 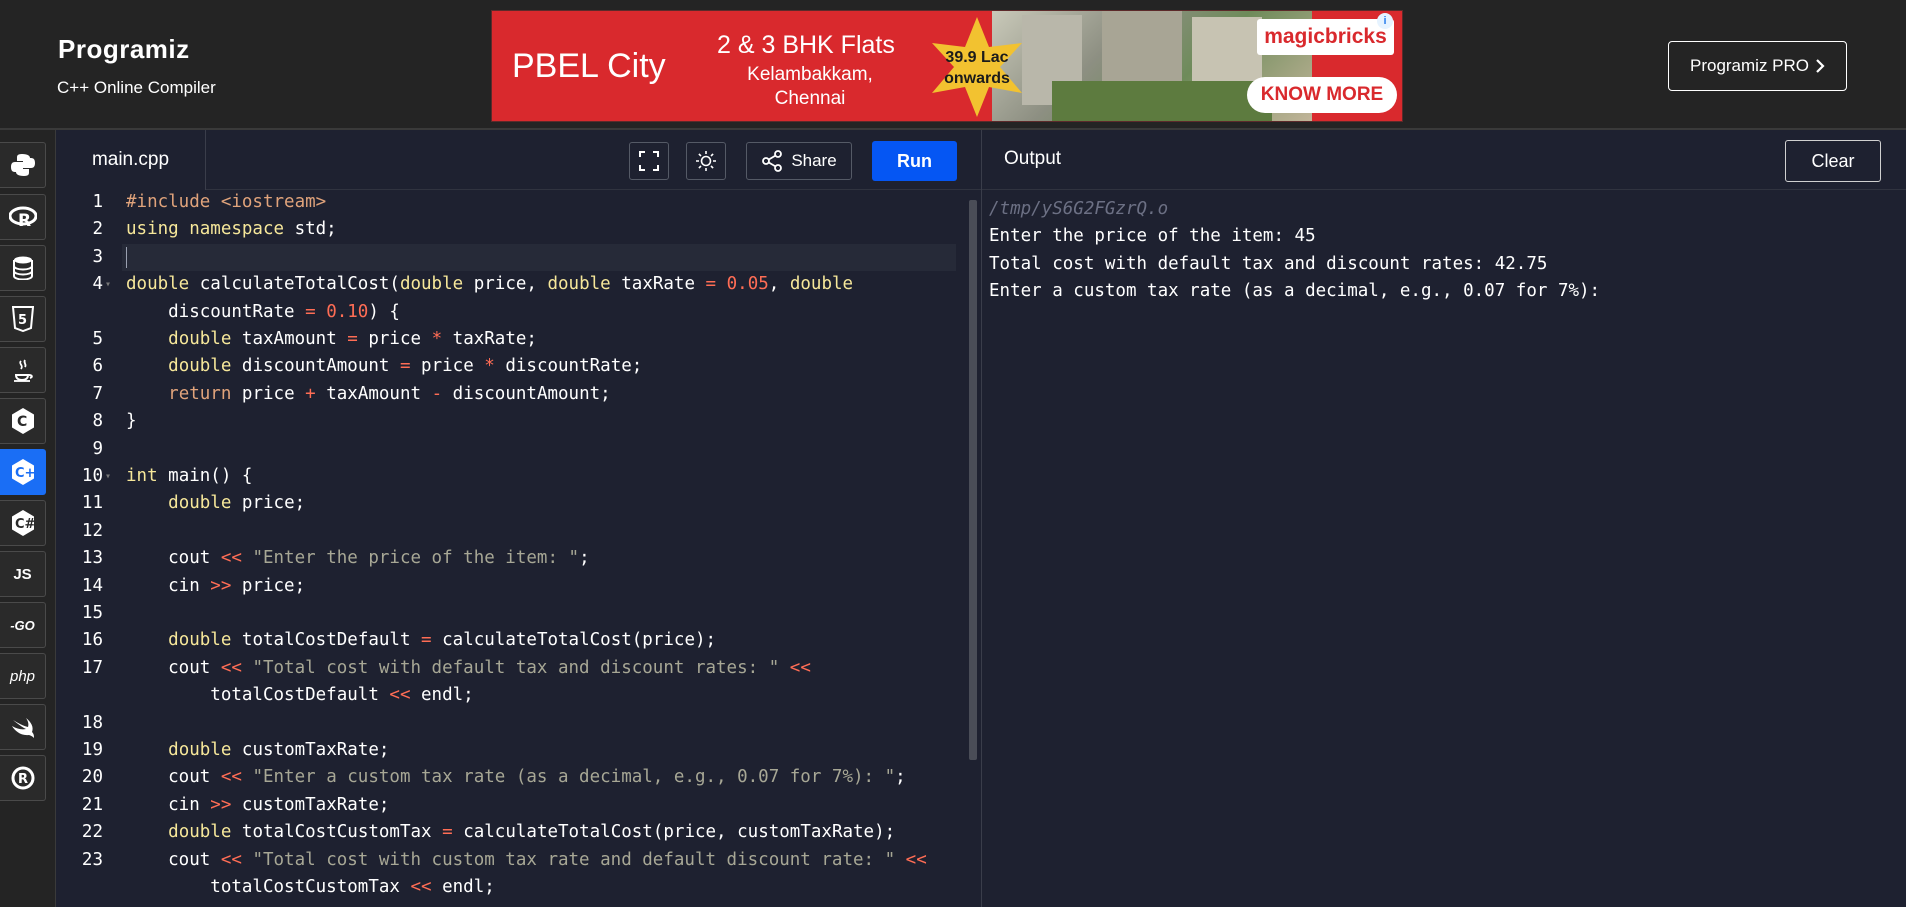 What do you see at coordinates (257, 805) in the screenshot?
I see `code-text: cin >> customTaxRate;` at bounding box center [257, 805].